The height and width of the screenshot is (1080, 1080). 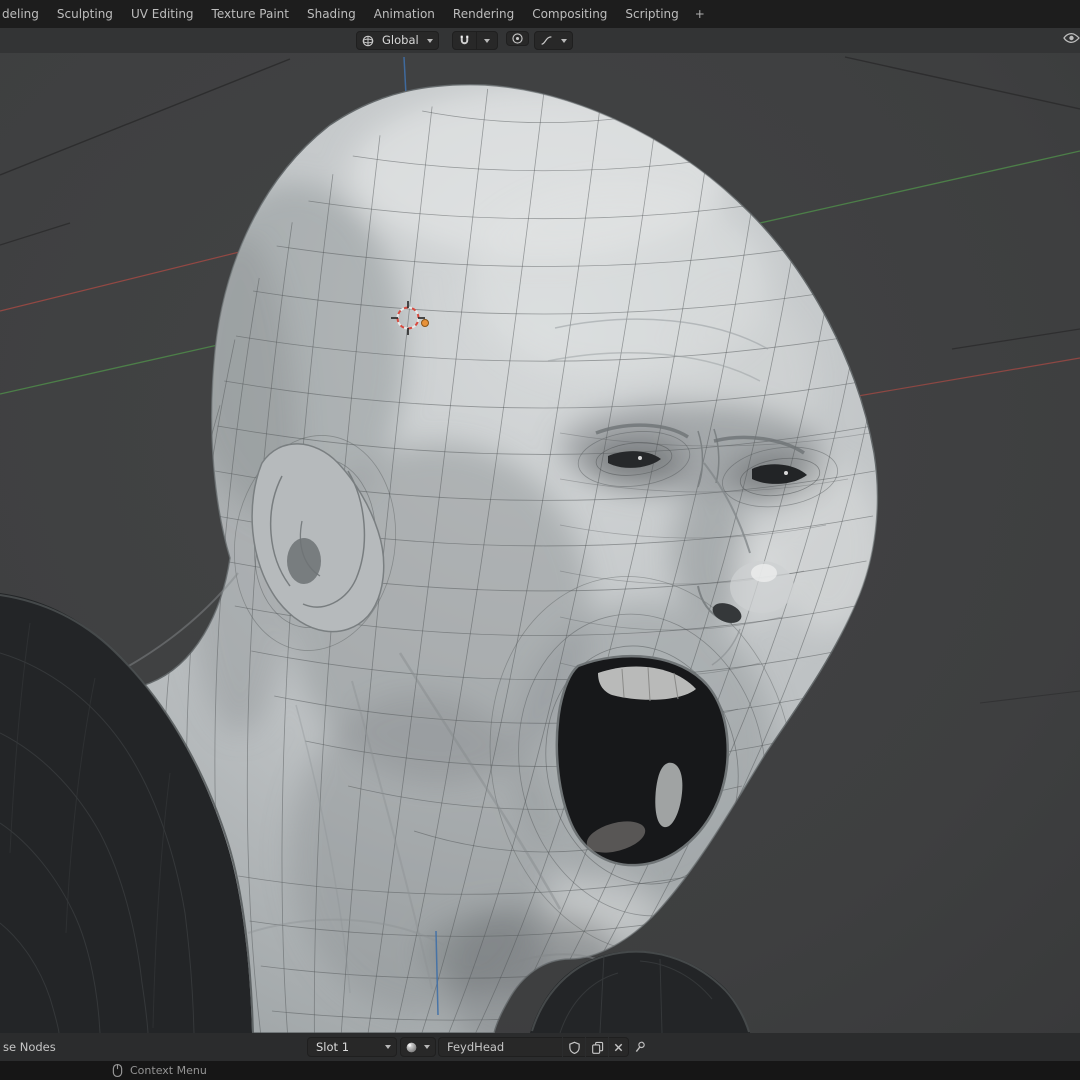 I want to click on material-slot-dropdown: Slot 1, so click(x=352, y=1047).